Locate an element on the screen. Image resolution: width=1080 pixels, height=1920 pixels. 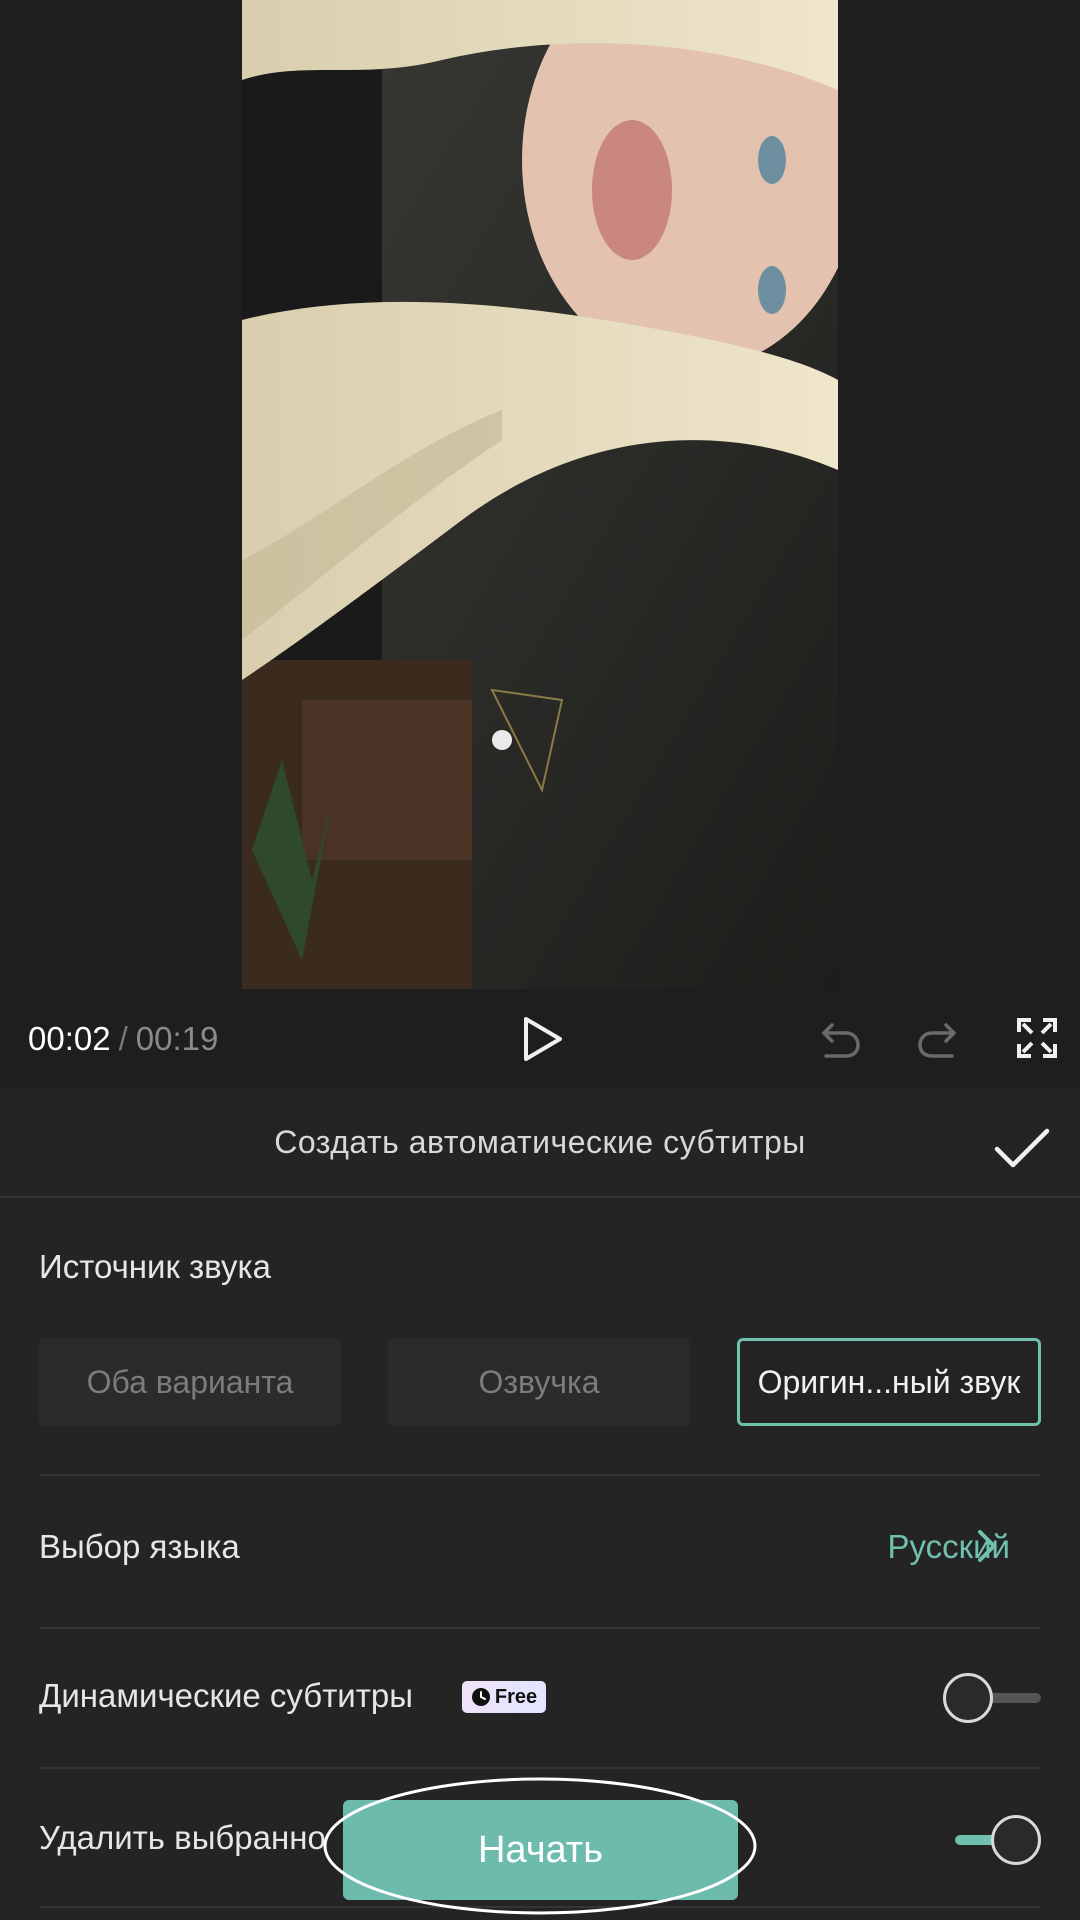
language-label: Выбор языка is located at coordinates (139, 1546).